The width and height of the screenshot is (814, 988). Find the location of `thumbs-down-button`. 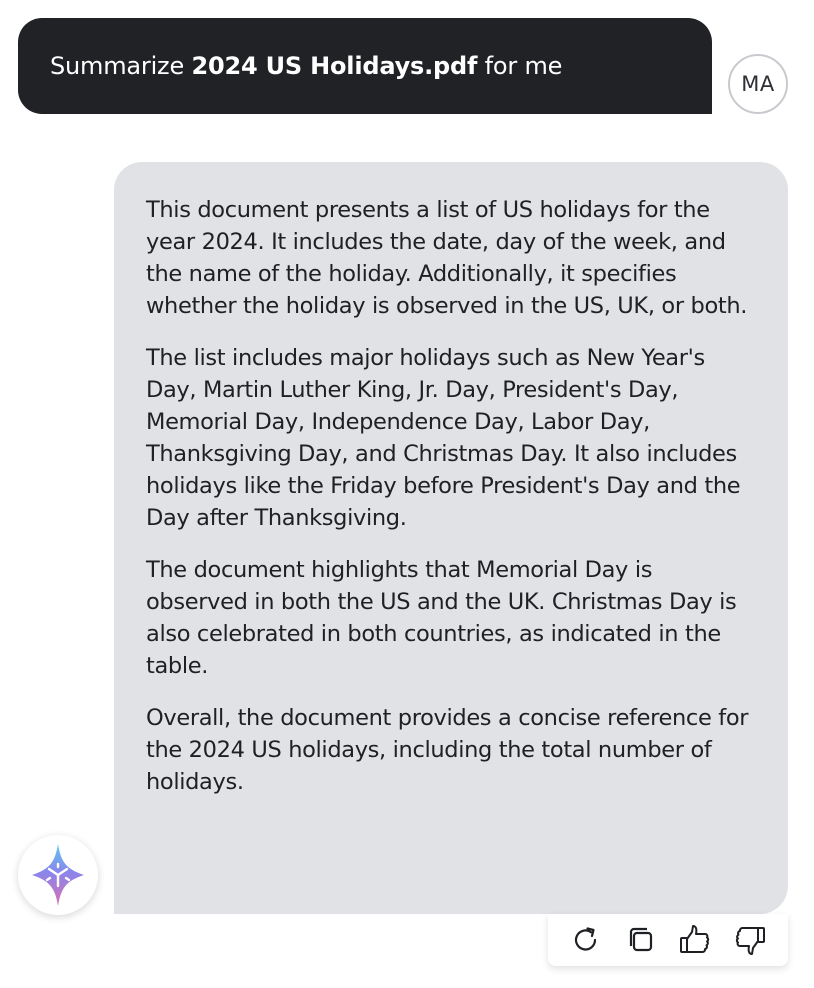

thumbs-down-button is located at coordinates (750, 940).